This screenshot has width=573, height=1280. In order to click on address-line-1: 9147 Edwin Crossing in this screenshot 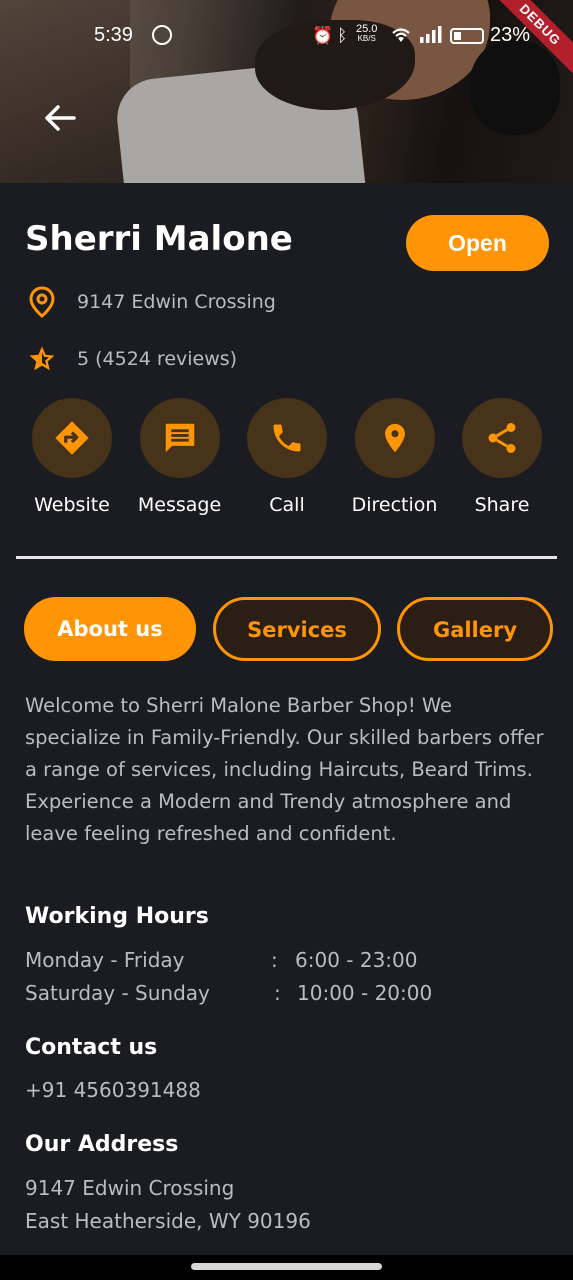, I will do `click(130, 1188)`.